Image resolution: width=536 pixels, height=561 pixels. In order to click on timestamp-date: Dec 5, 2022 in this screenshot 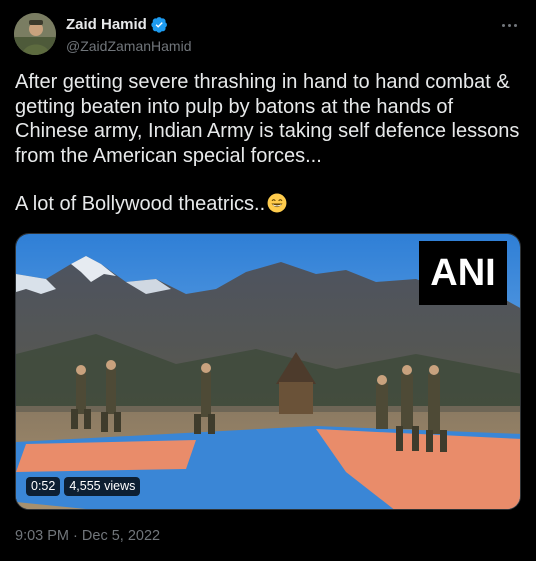, I will do `click(121, 536)`.